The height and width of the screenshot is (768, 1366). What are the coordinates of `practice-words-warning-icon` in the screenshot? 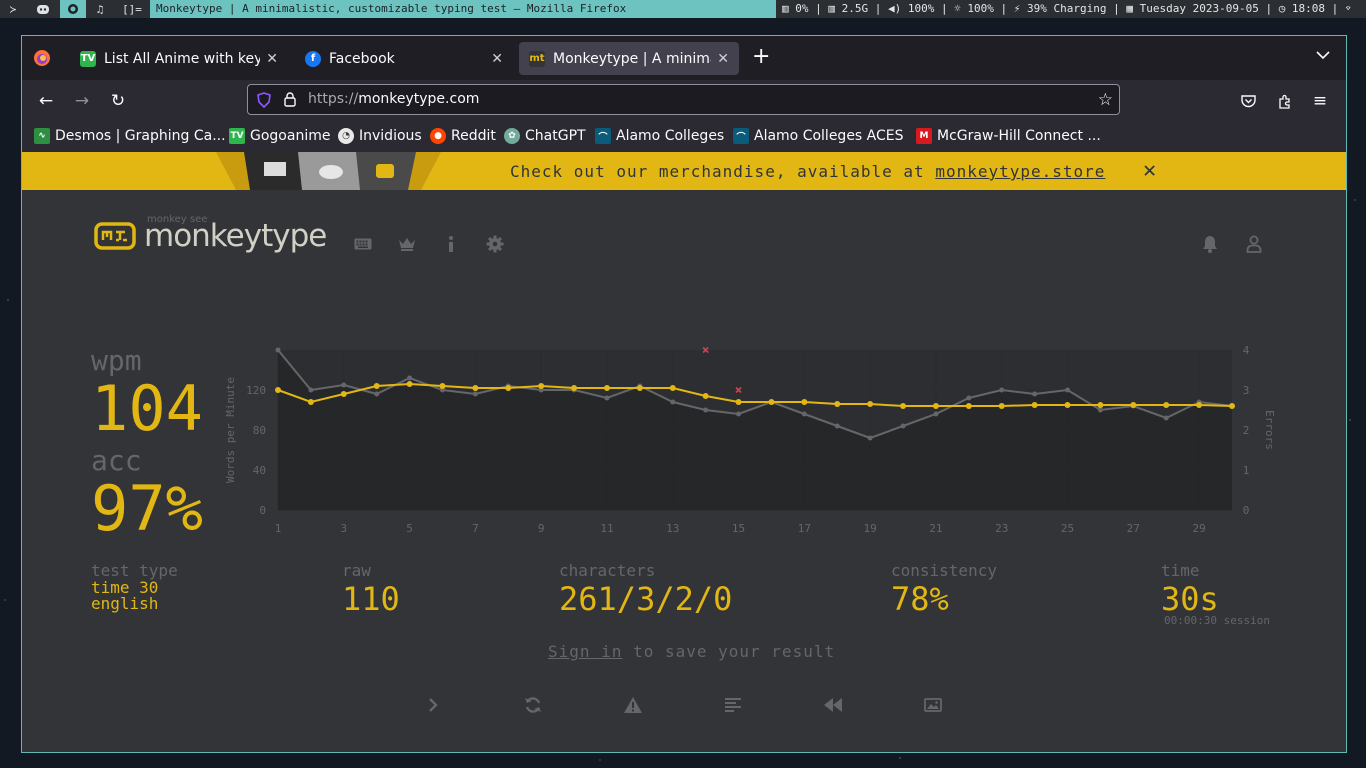 It's located at (633, 705).